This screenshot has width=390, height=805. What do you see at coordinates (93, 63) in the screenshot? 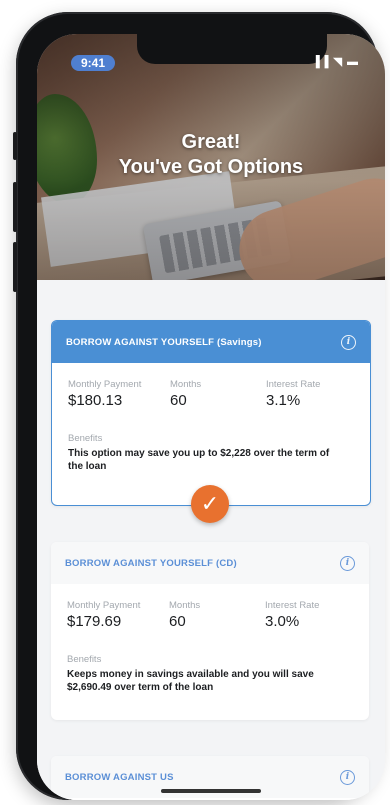
I see `status-time: 9:41` at bounding box center [93, 63].